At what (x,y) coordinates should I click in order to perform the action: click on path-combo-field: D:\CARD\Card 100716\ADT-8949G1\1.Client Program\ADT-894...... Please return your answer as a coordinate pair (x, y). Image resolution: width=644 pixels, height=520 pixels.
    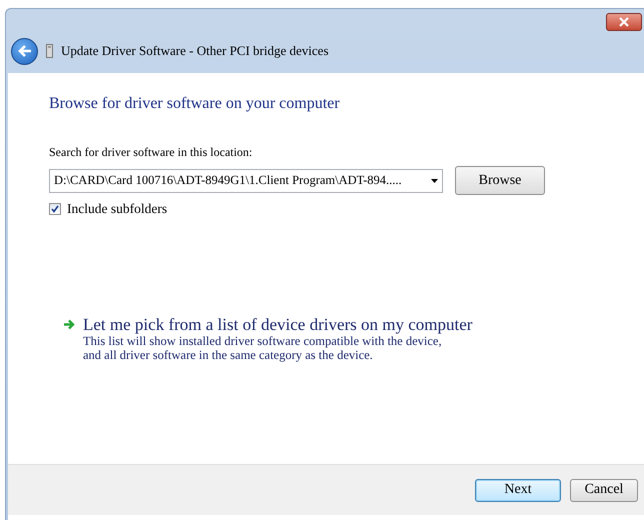
    Looking at the image, I should click on (246, 180).